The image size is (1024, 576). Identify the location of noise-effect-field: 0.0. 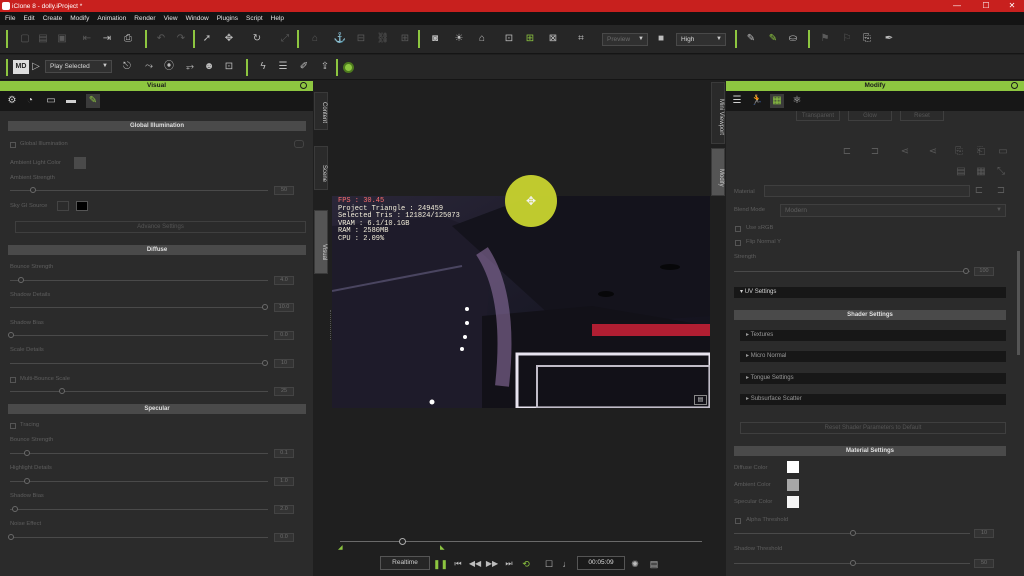
(284, 537).